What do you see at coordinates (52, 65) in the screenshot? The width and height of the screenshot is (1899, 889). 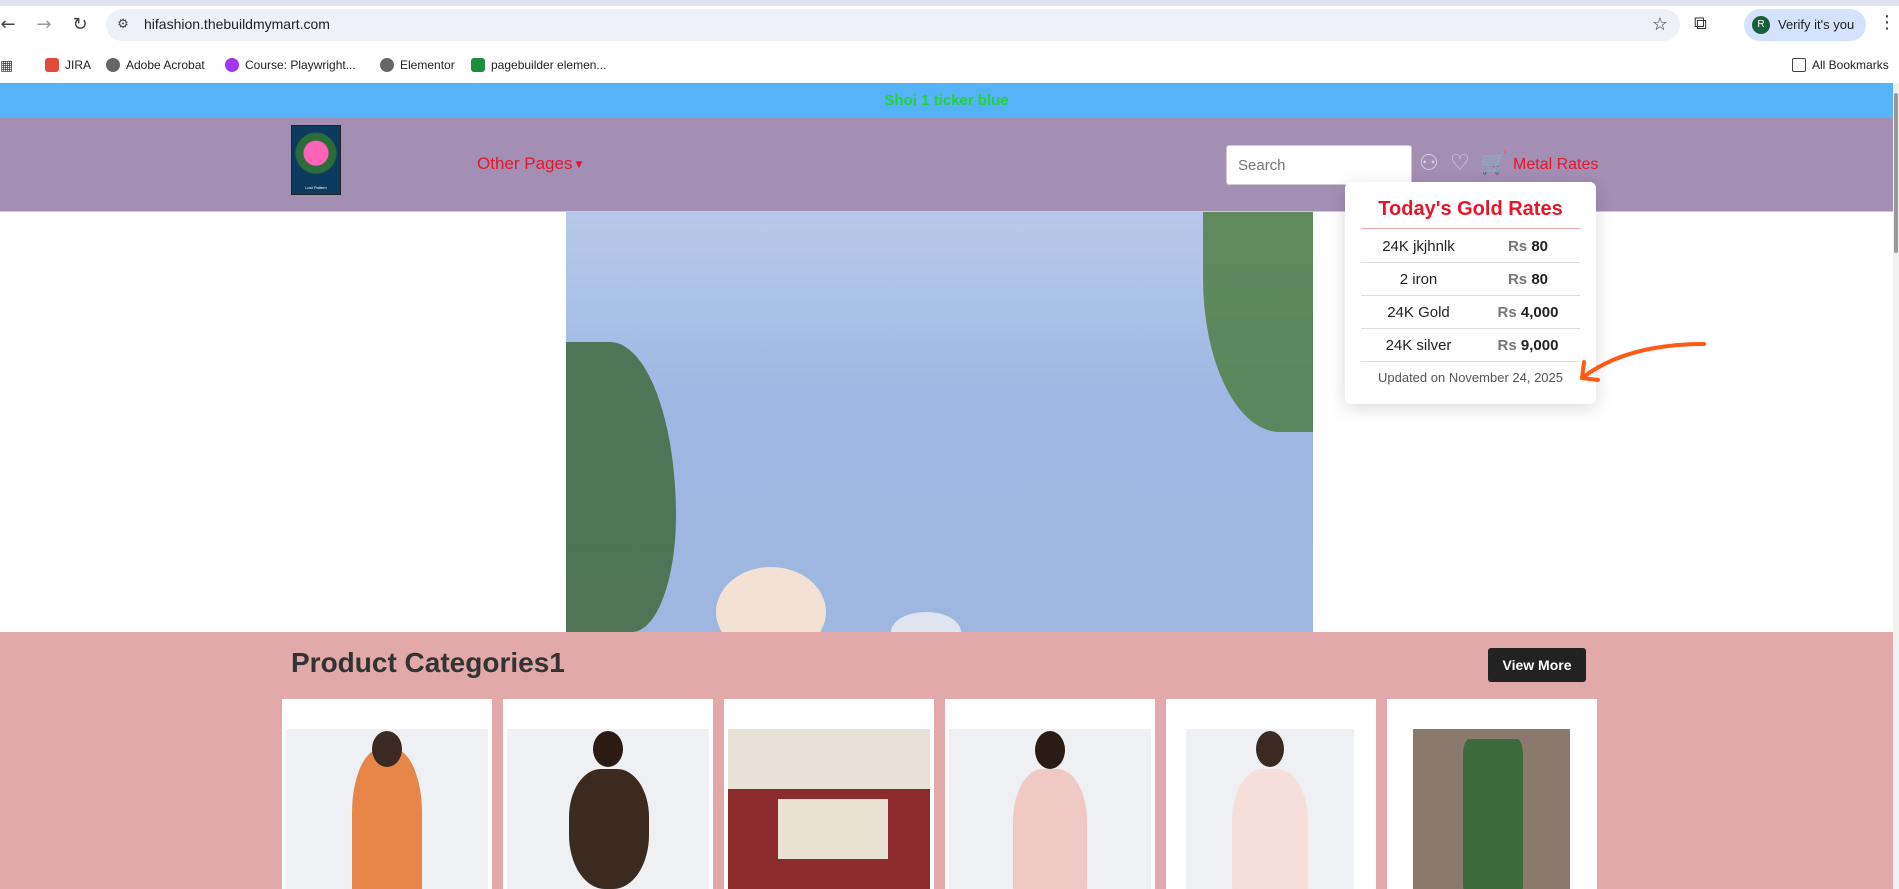 I see `gmail-icon` at bounding box center [52, 65].